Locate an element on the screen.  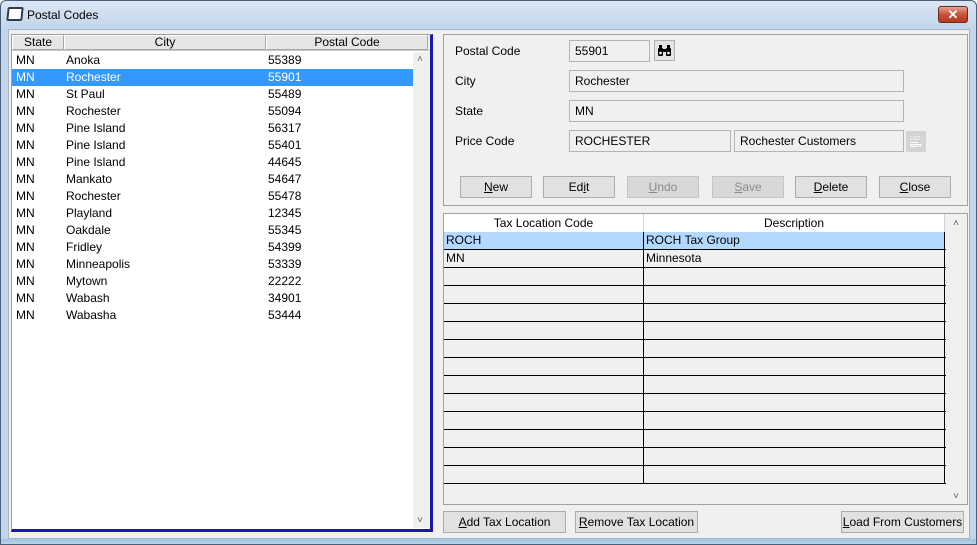
list-scrollbar: ˄ ˅ is located at coordinates (421, 290).